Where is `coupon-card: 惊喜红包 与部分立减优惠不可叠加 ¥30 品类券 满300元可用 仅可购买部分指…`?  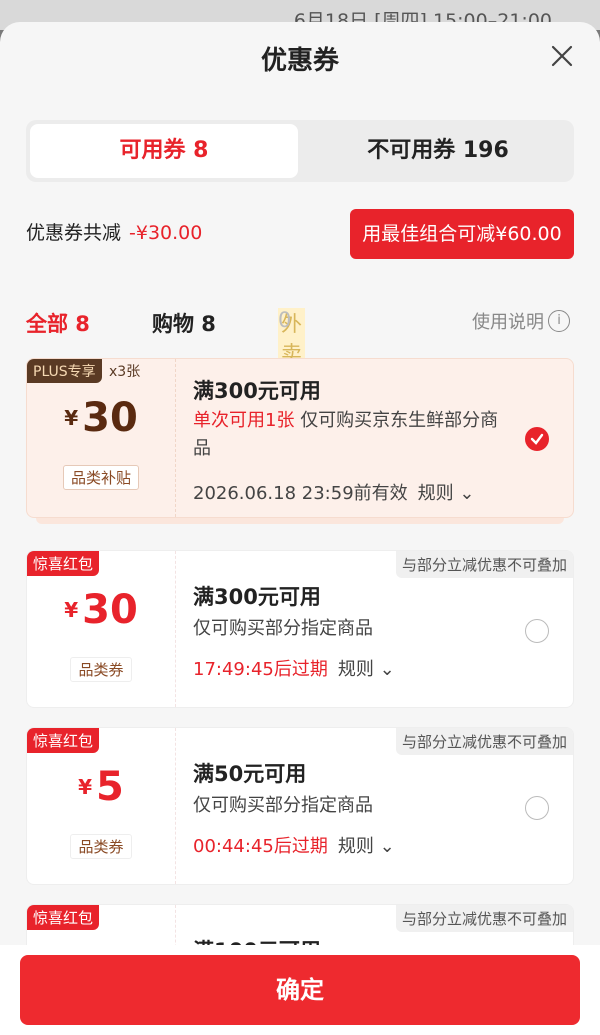 coupon-card: 惊喜红包 与部分立减优惠不可叠加 ¥30 品类券 满300元可用 仅可购买部分指… is located at coordinates (300, 629).